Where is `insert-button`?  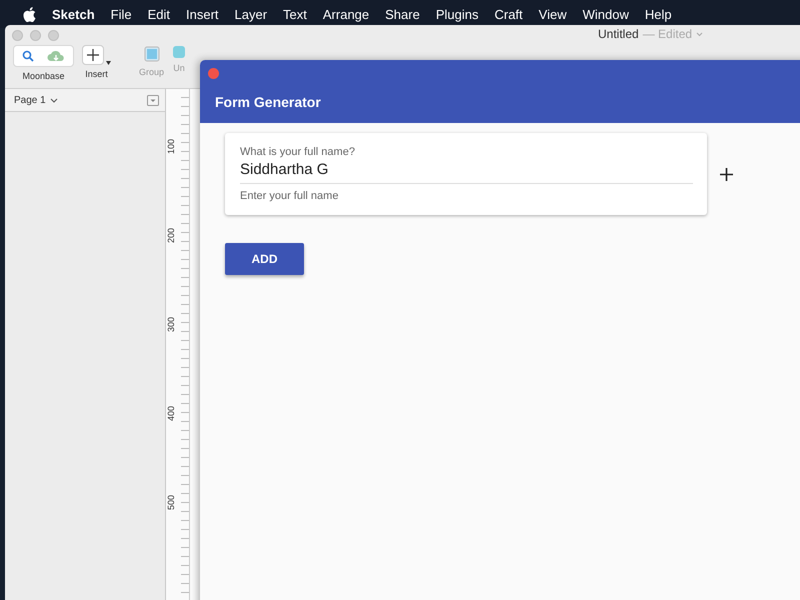 insert-button is located at coordinates (93, 55).